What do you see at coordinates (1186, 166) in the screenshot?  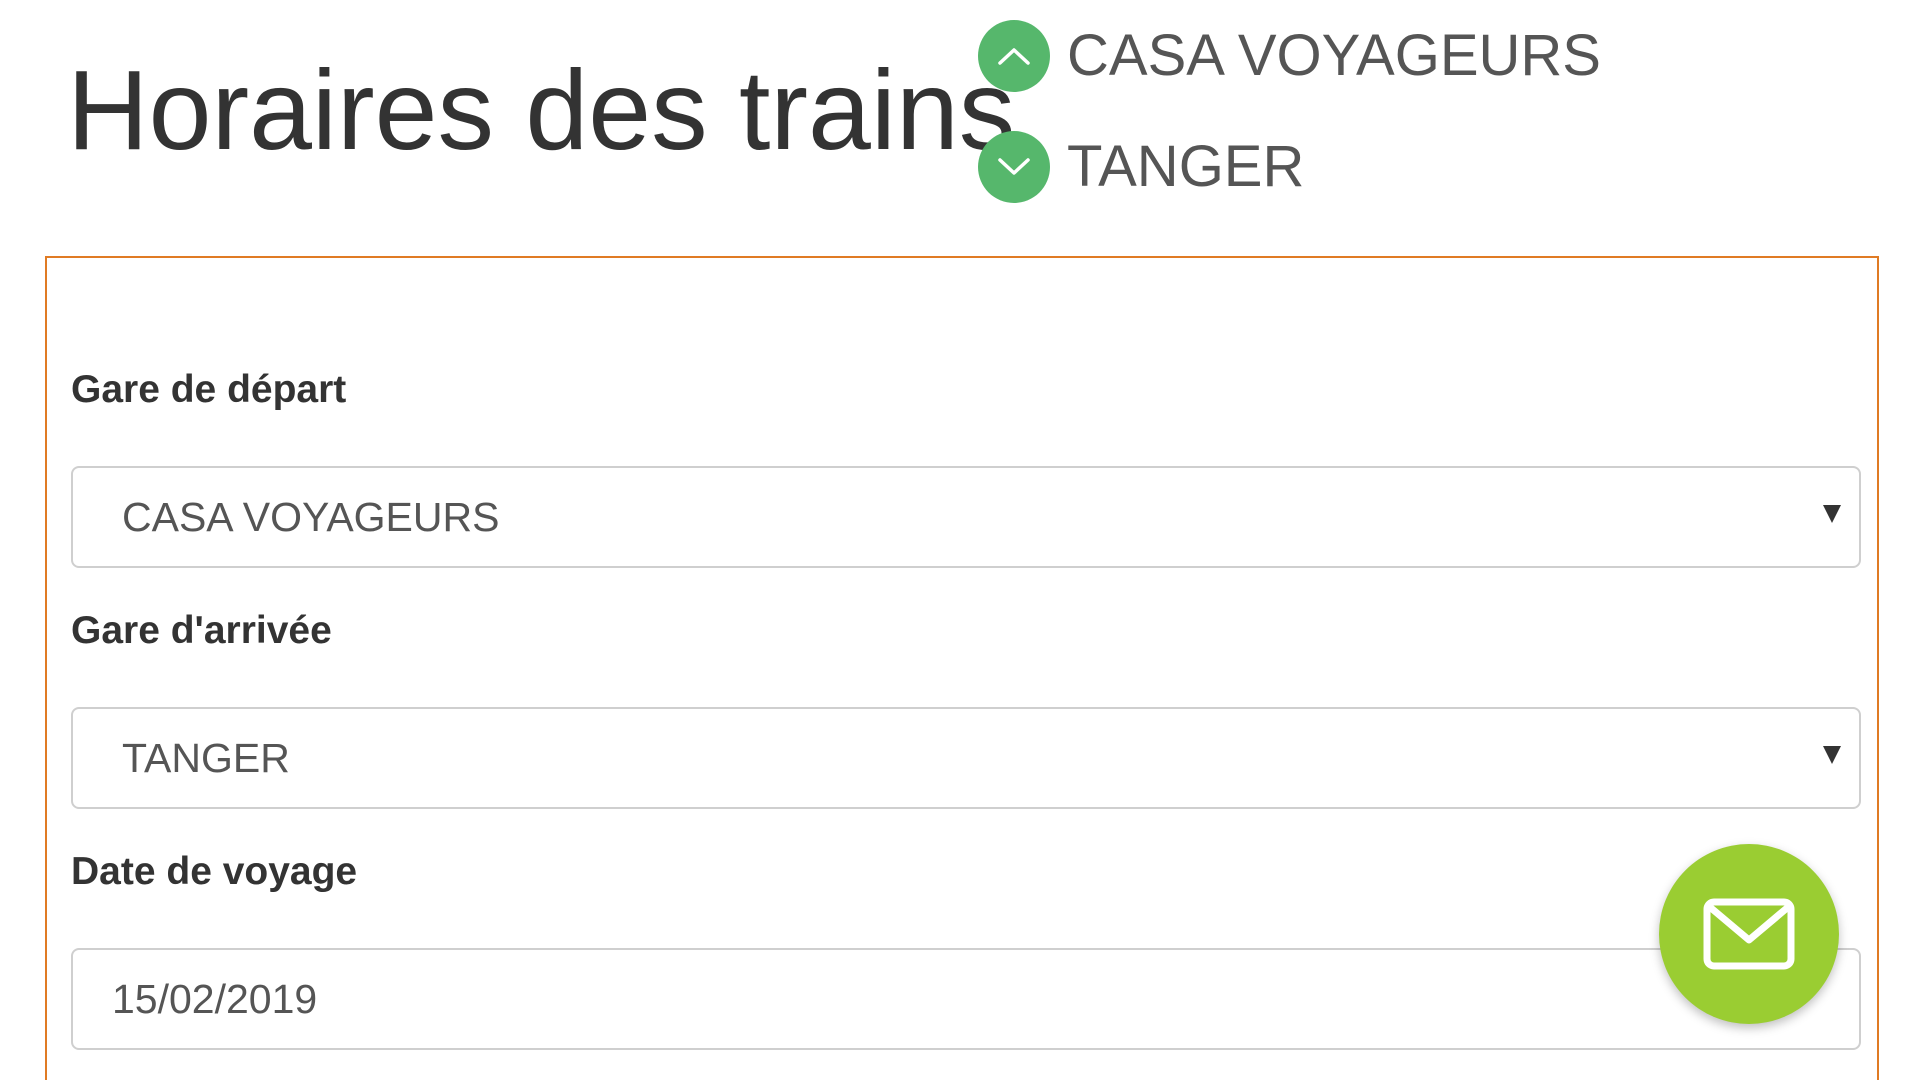 I see `route-to-label: TANGER` at bounding box center [1186, 166].